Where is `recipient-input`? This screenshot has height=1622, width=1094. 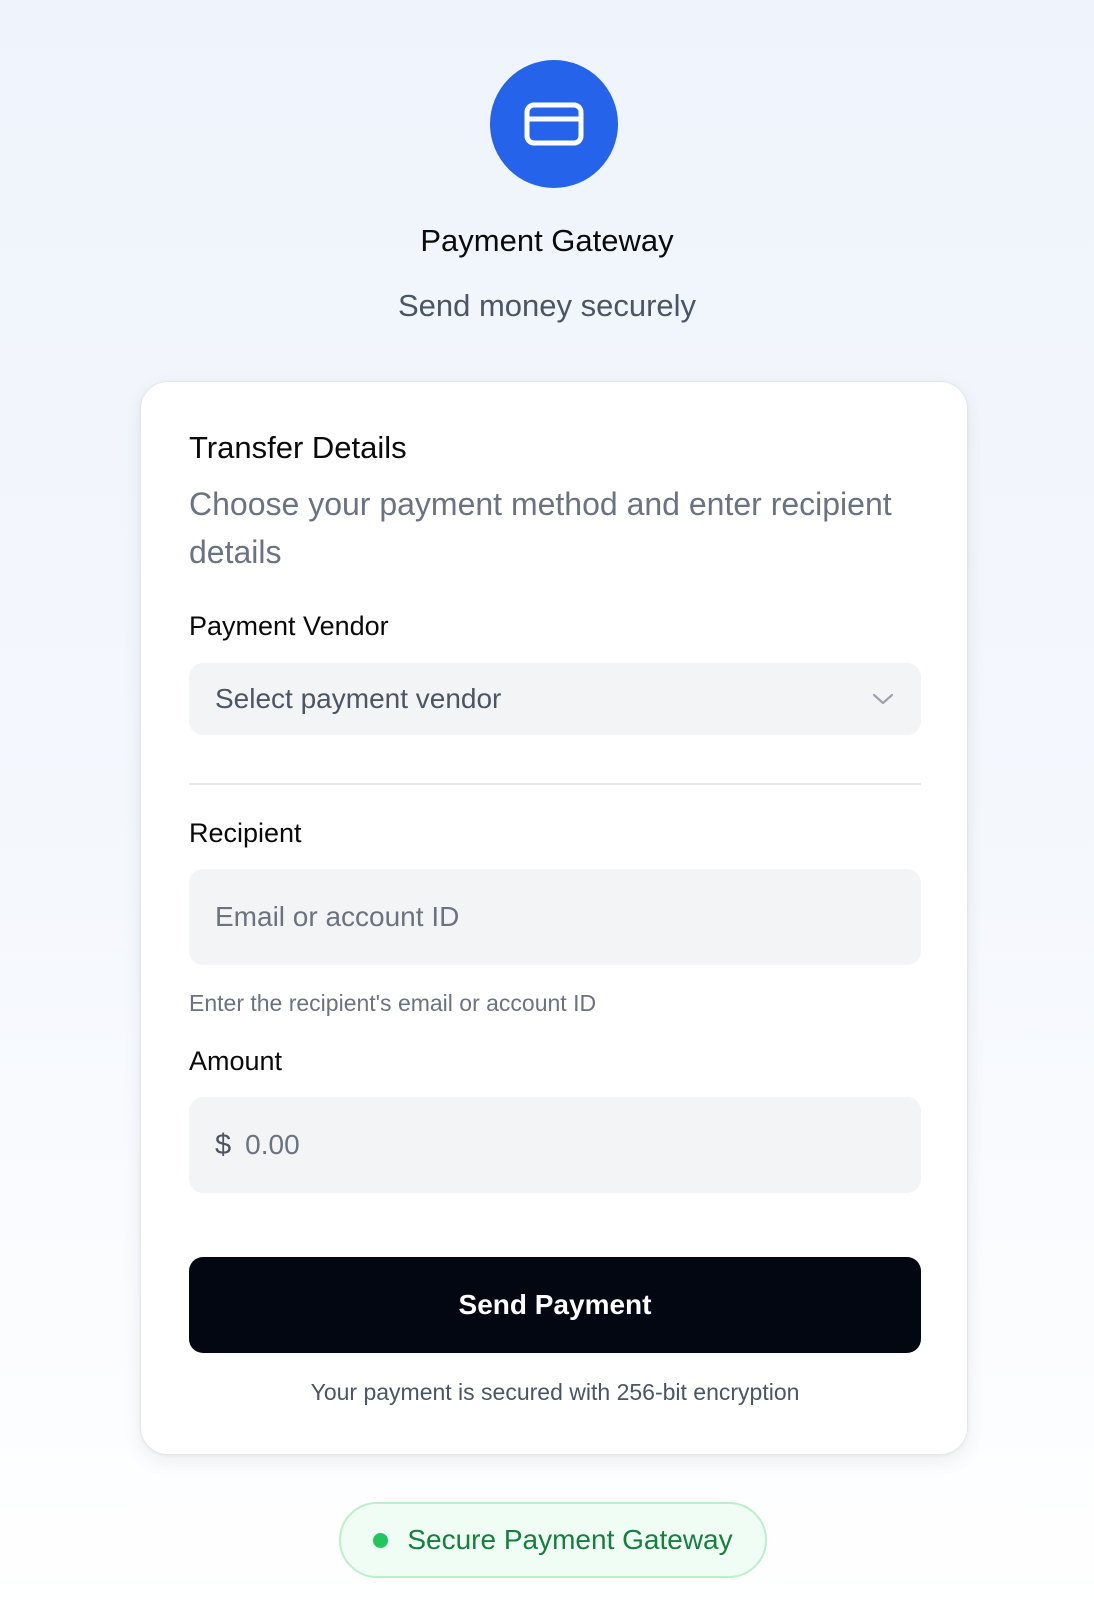 recipient-input is located at coordinates (555, 917).